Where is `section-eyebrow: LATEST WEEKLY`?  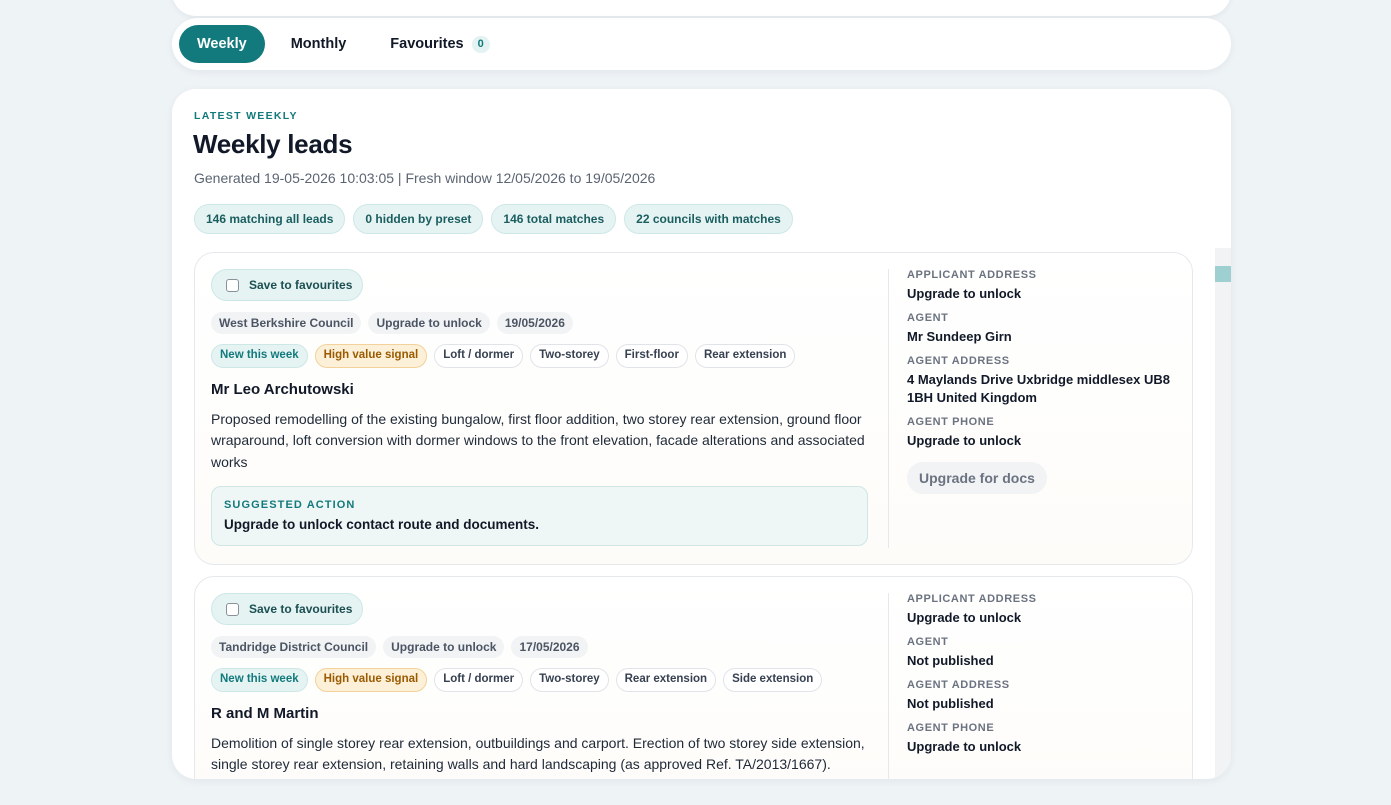 section-eyebrow: LATEST WEEKLY is located at coordinates (246, 116).